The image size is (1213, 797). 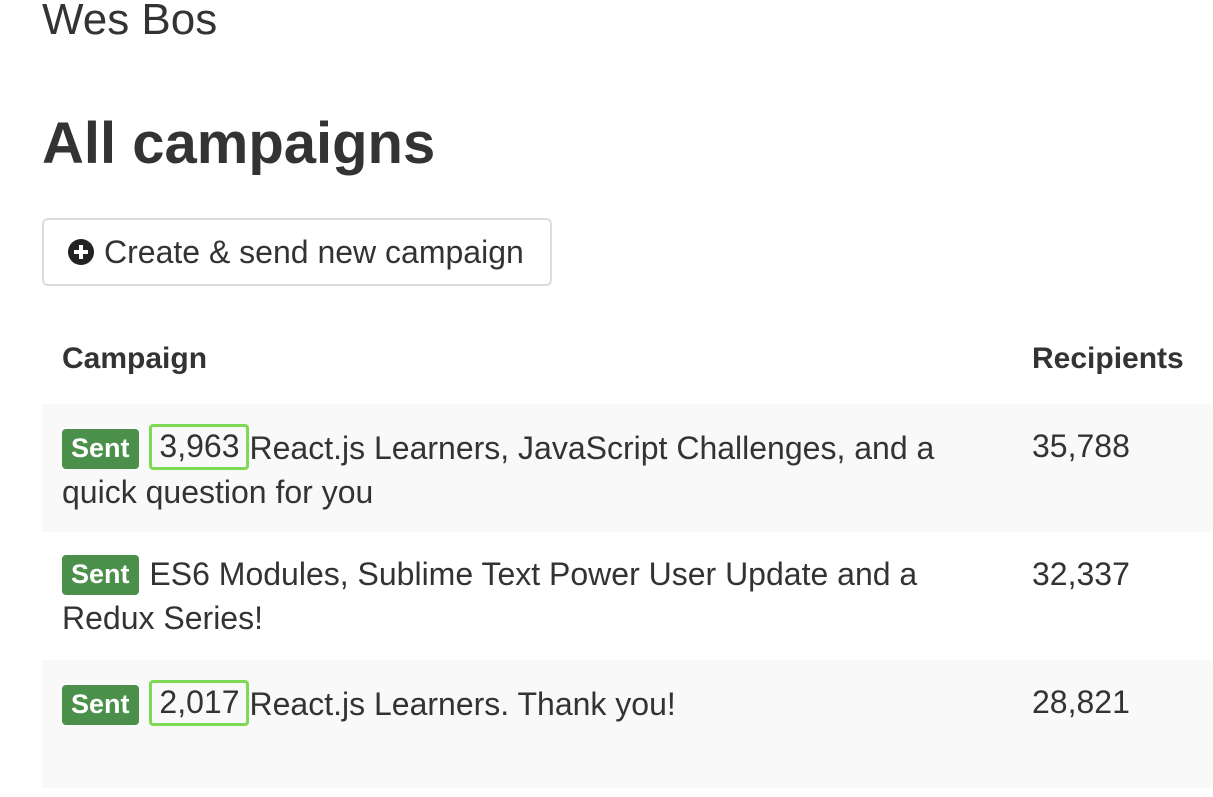 What do you see at coordinates (239, 143) in the screenshot?
I see `page-title: All campaigns` at bounding box center [239, 143].